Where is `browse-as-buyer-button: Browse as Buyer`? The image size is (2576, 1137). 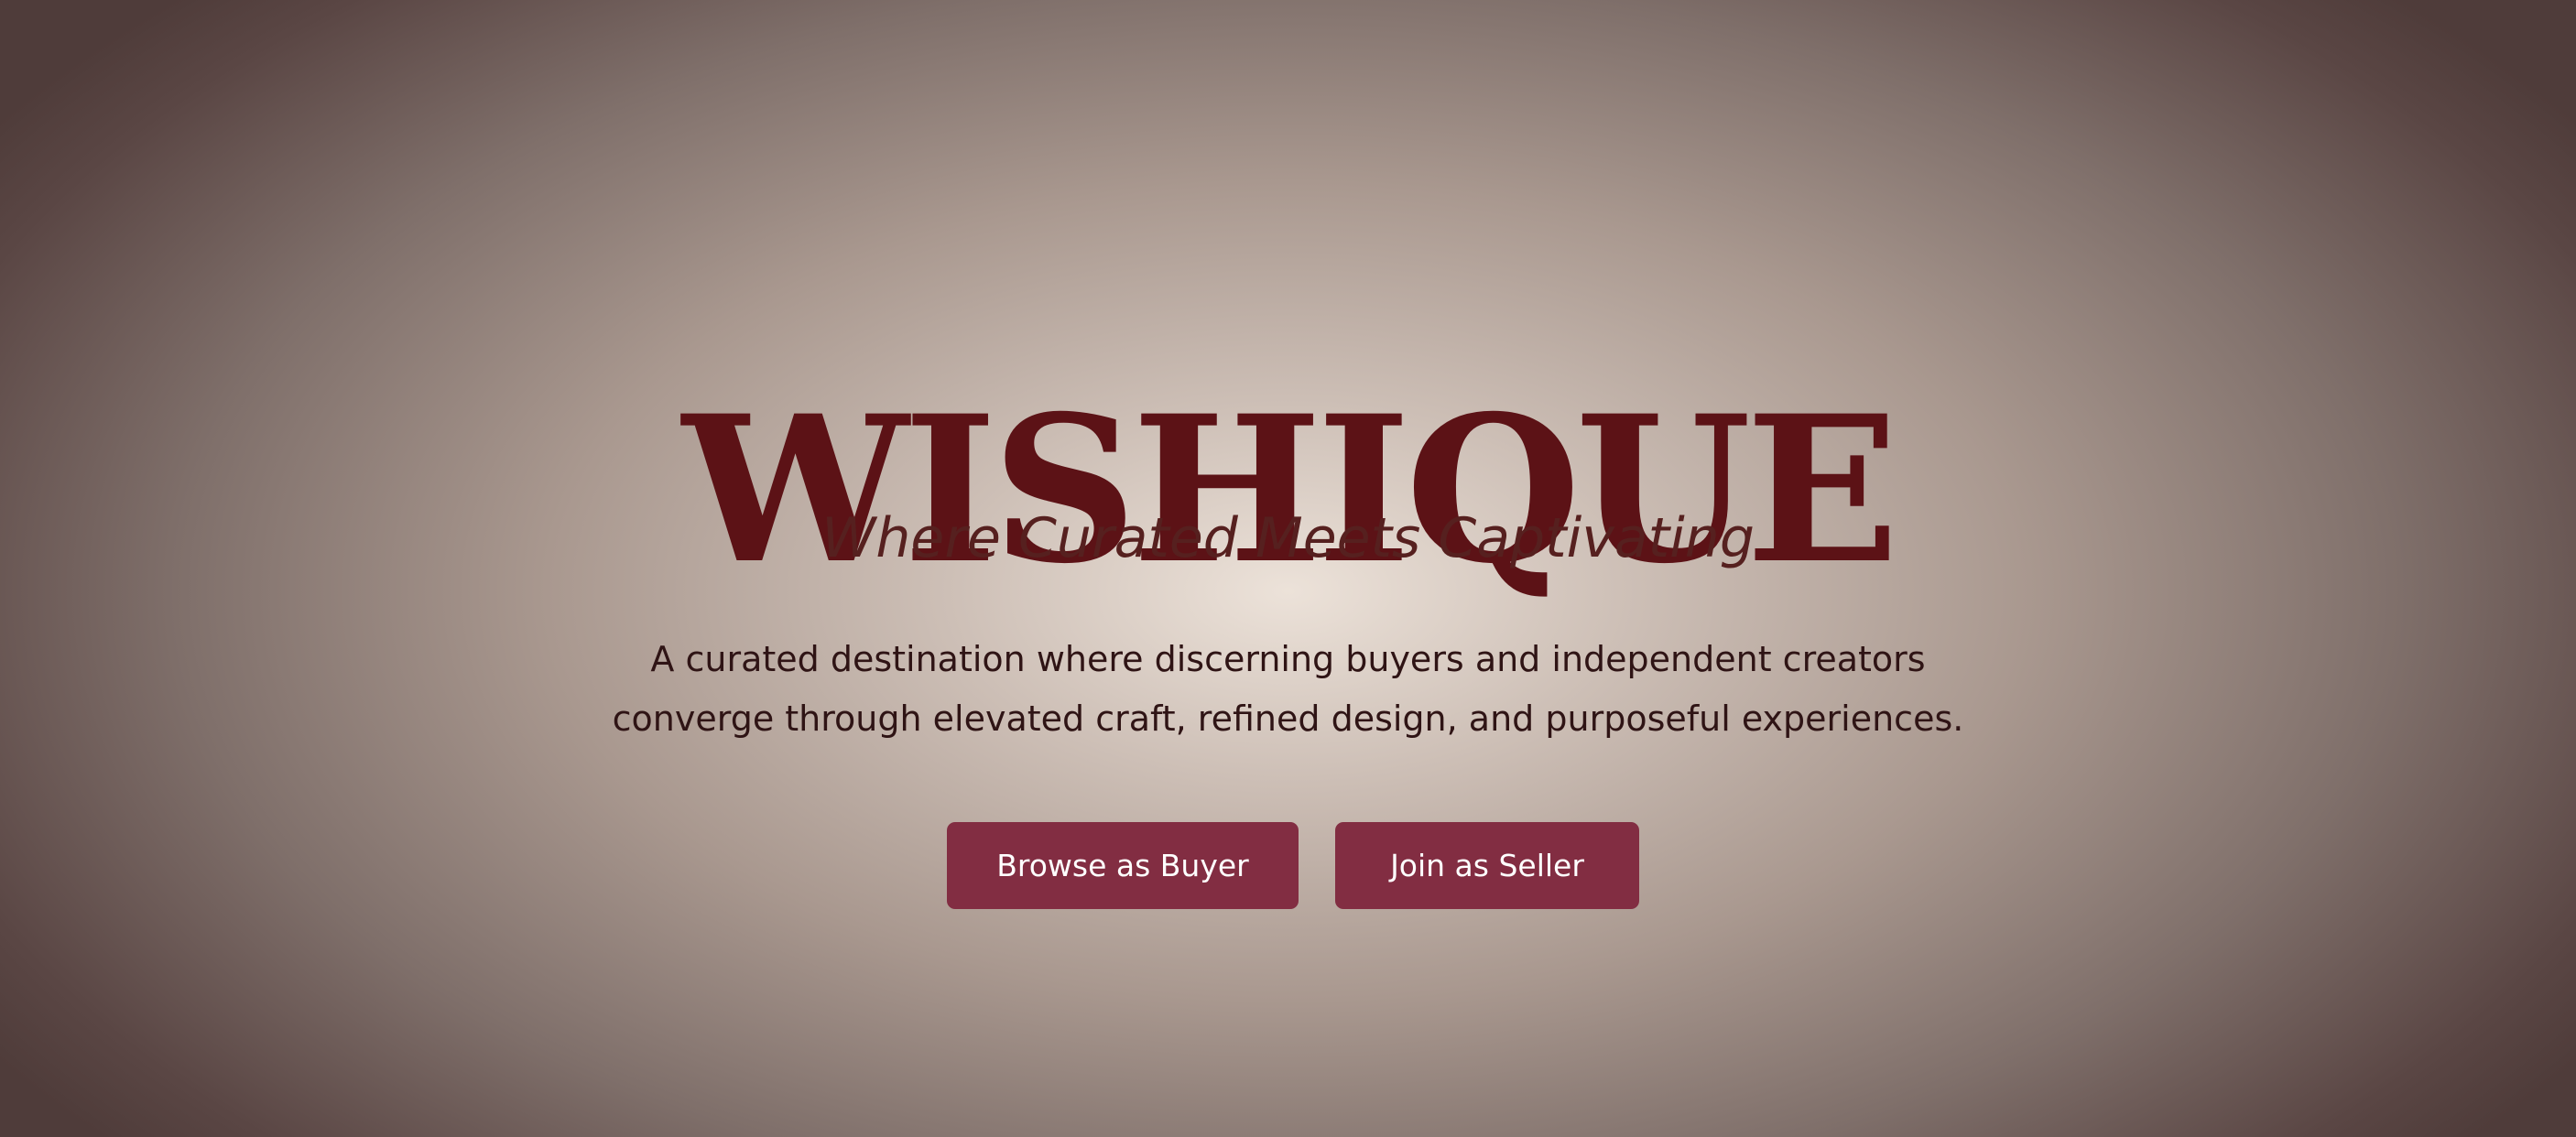
browse-as-buyer-button: Browse as Buyer is located at coordinates (1123, 865).